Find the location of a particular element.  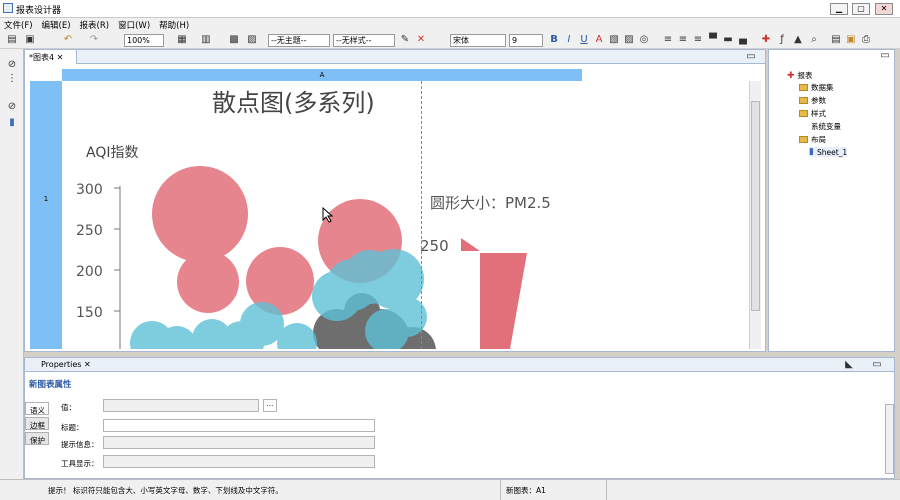

tree-label: 布局 is located at coordinates (818, 139).